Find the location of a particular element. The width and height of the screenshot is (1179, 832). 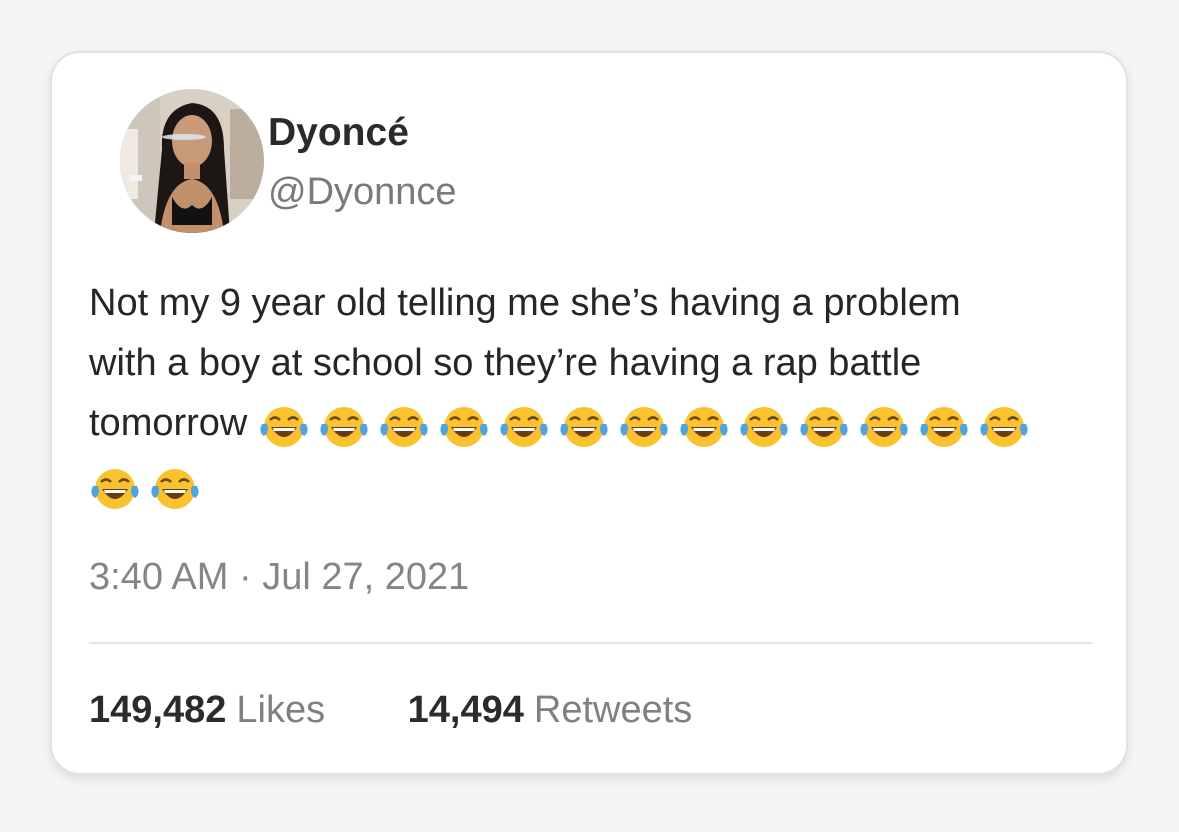

retweets-label: Retweets is located at coordinates (613, 710).